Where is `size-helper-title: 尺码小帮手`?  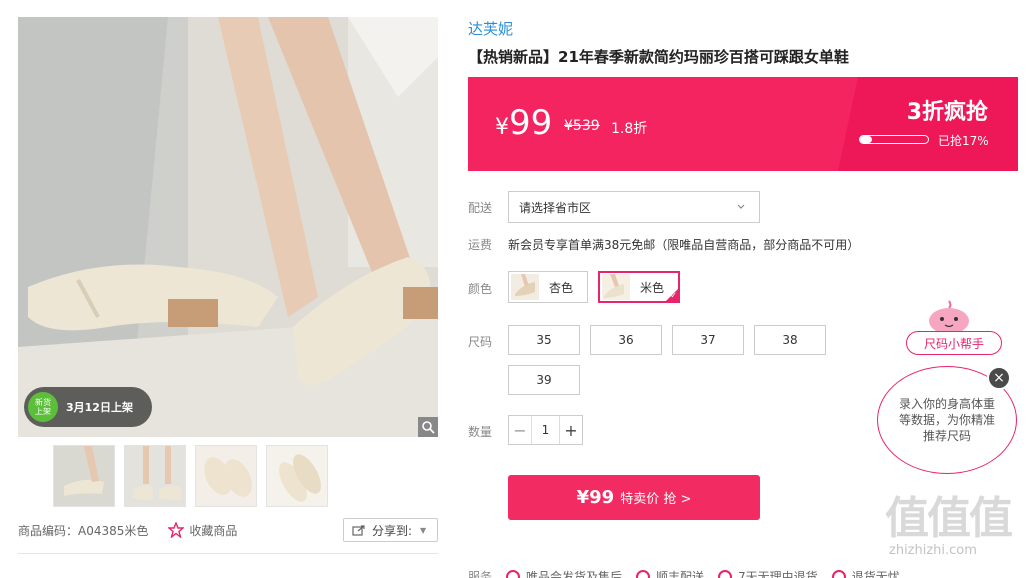 size-helper-title: 尺码小帮手 is located at coordinates (954, 343).